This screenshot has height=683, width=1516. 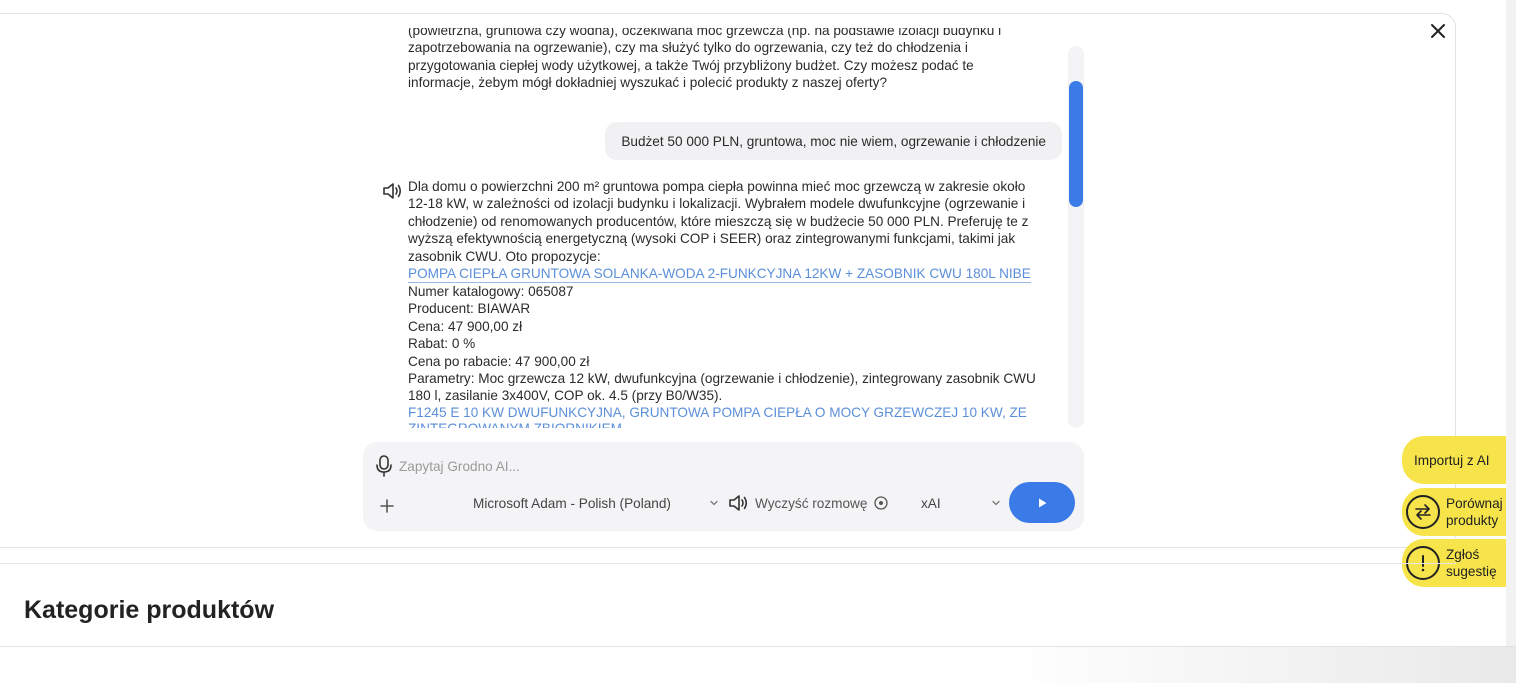 What do you see at coordinates (961, 503) in the screenshot?
I see `model-select: xAI` at bounding box center [961, 503].